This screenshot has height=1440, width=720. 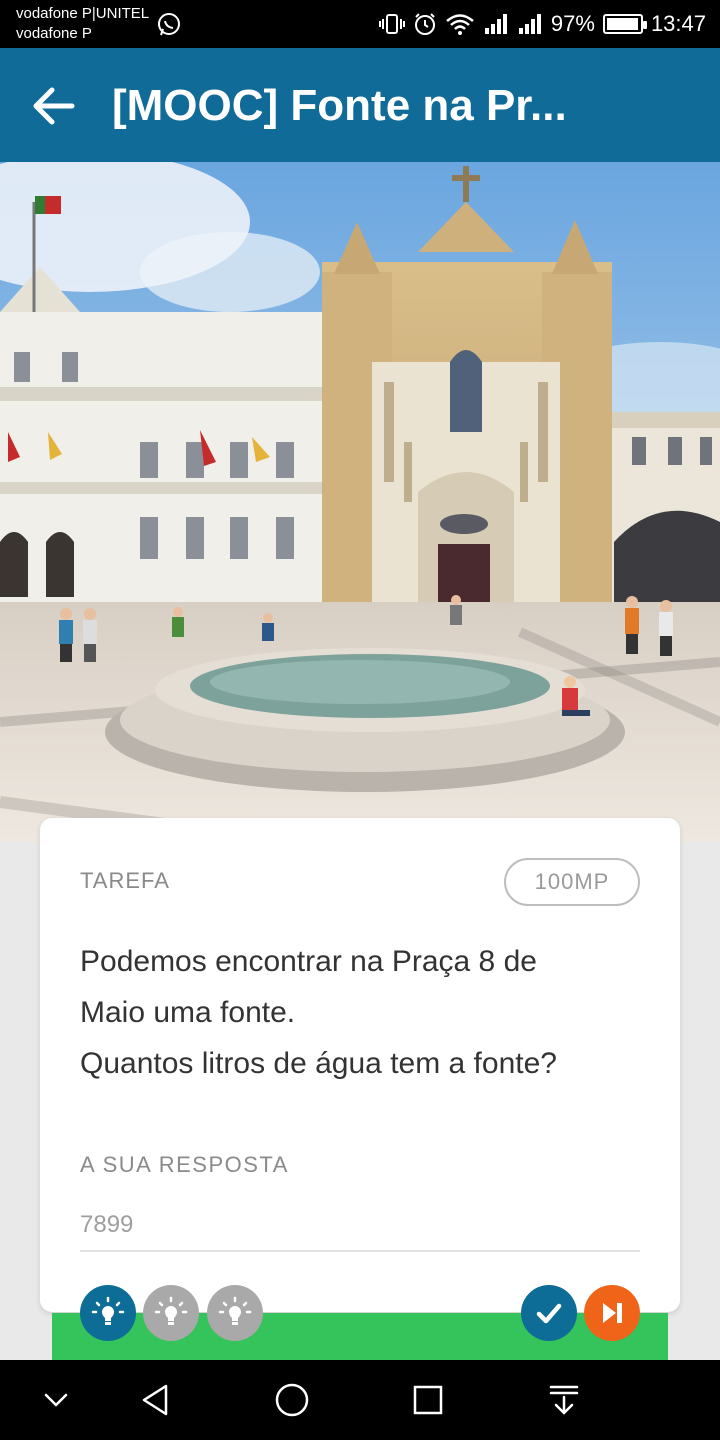 I want to click on hint-2-button, so click(x=171, y=1313).